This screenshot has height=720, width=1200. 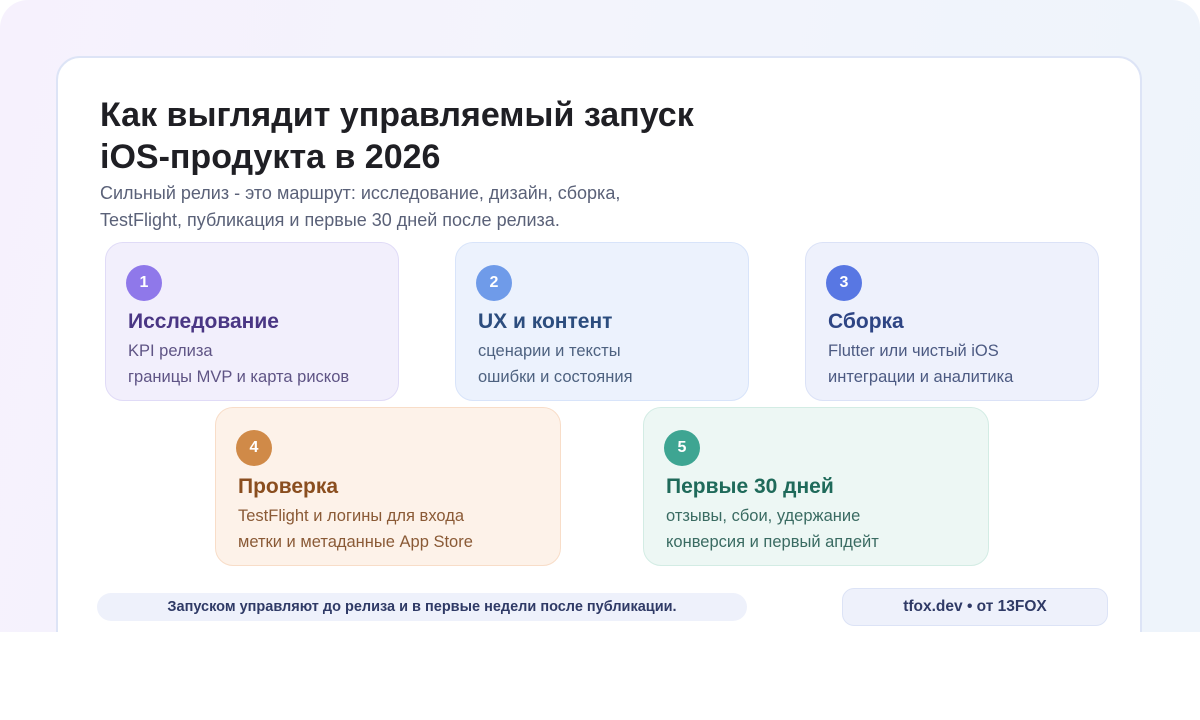 I want to click on title-line-2: iOS-продукта в 2026, so click(x=270, y=157).